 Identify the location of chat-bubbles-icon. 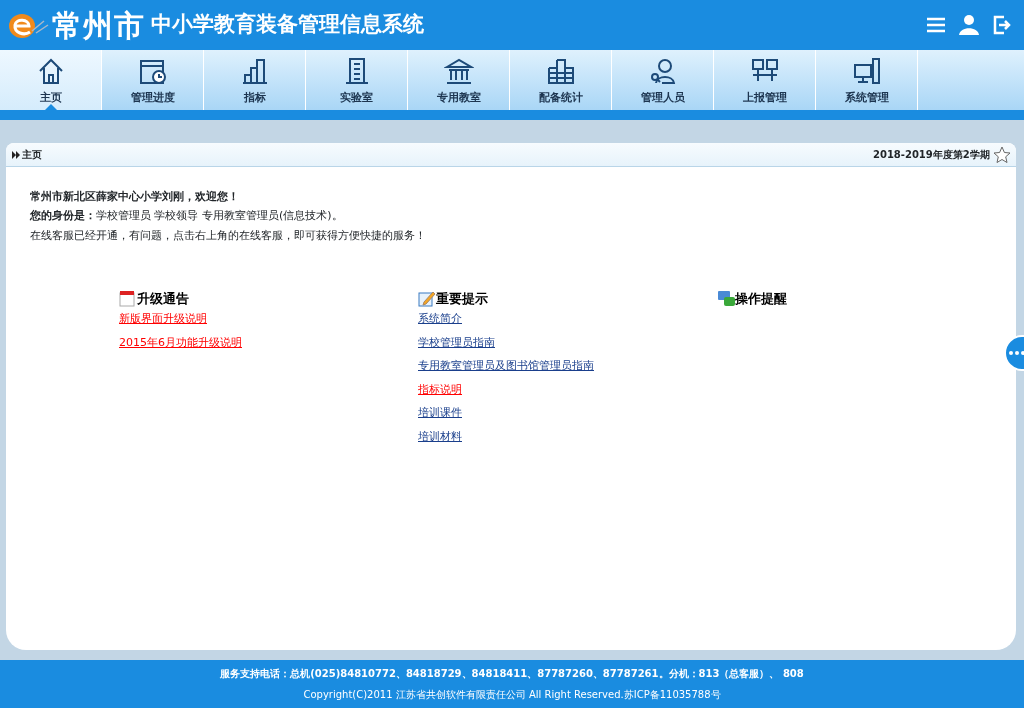
(726, 298).